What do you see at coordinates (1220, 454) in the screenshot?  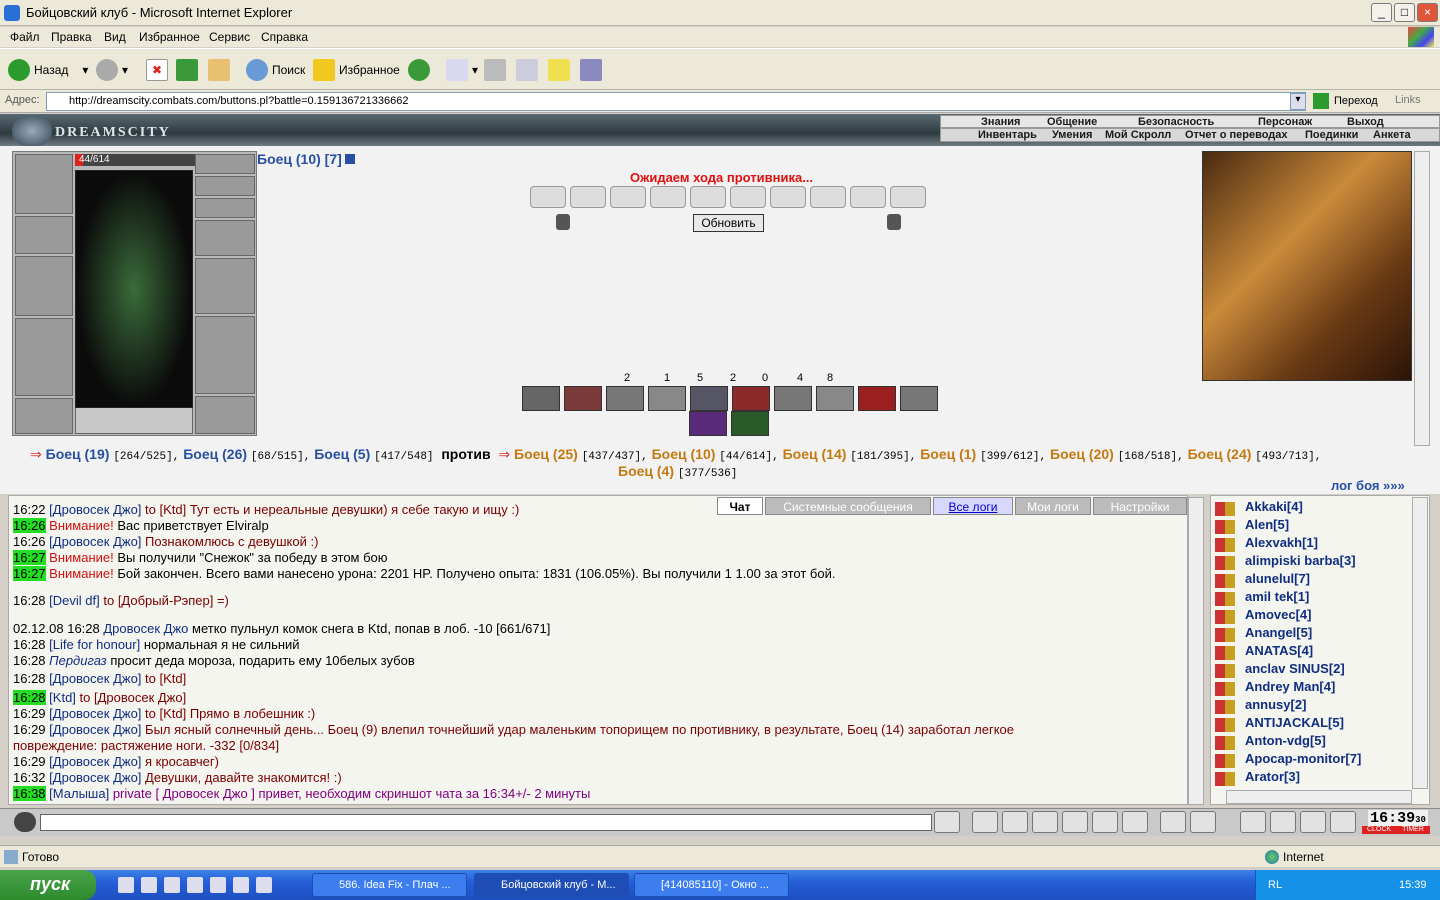 I see `team2-fighter: Боец (24)` at bounding box center [1220, 454].